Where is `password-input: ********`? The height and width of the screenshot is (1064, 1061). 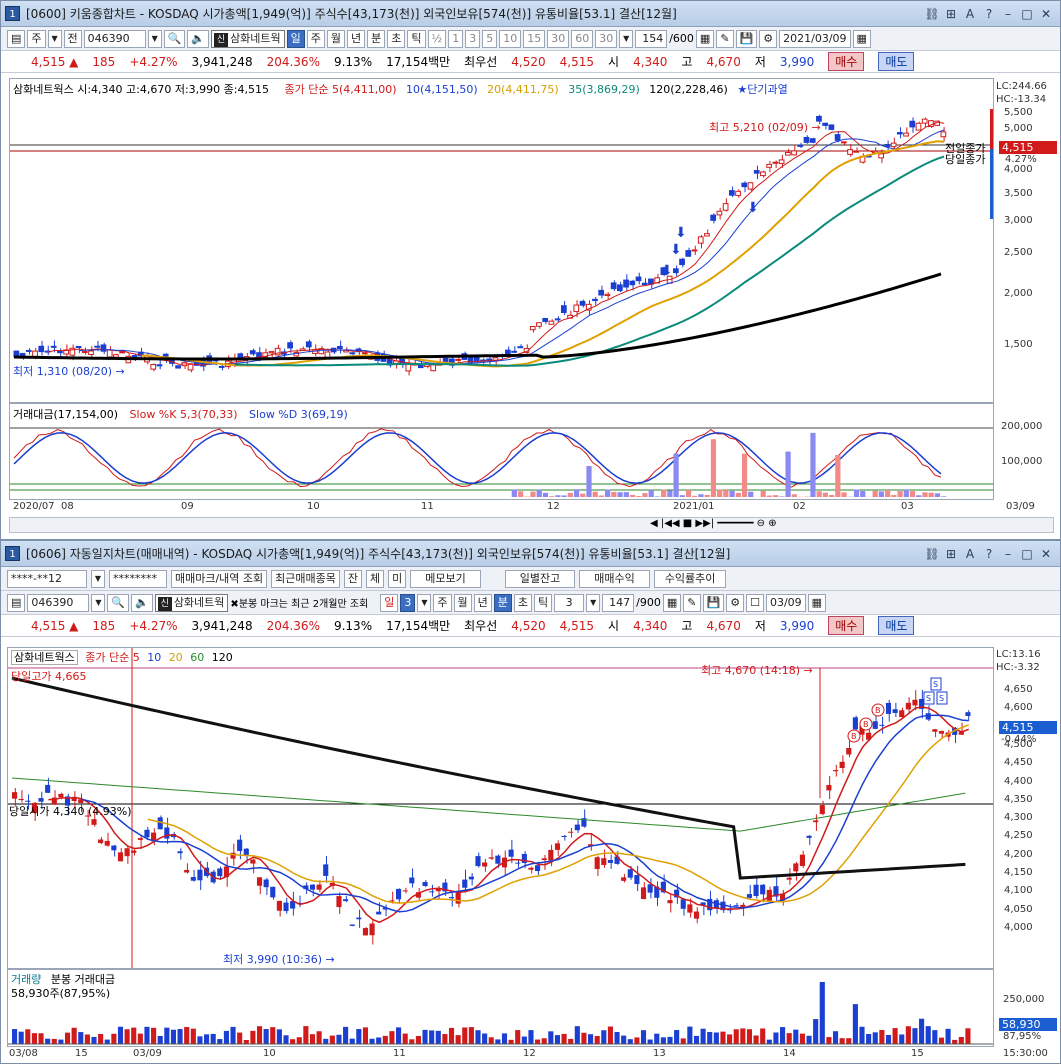 password-input: ******** is located at coordinates (138, 578).